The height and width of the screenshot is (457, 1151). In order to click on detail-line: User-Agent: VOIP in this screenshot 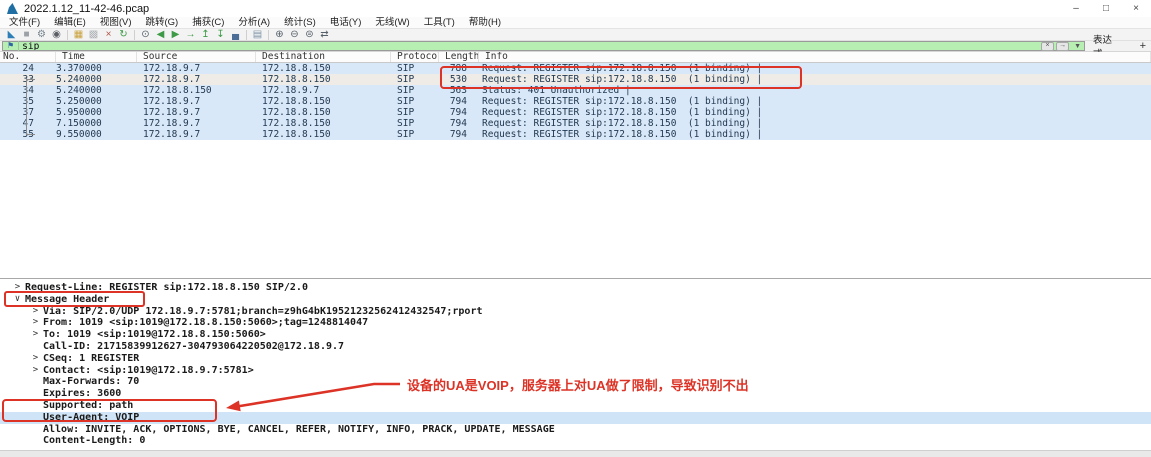, I will do `click(575, 417)`.